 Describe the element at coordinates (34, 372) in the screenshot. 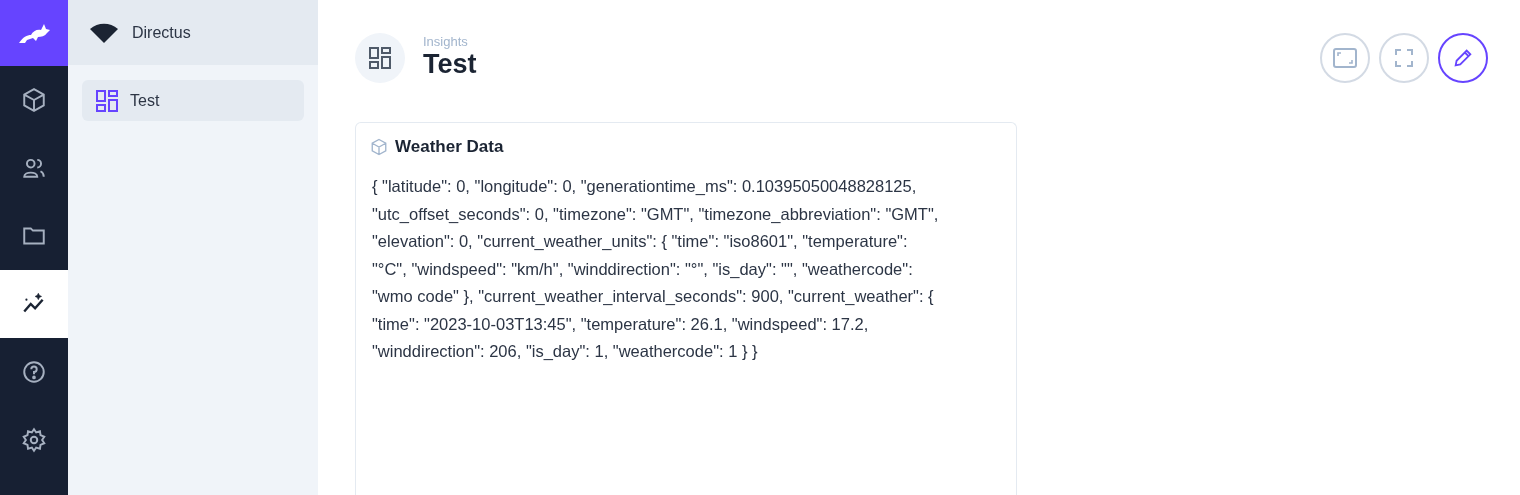

I see `help-icon` at that location.